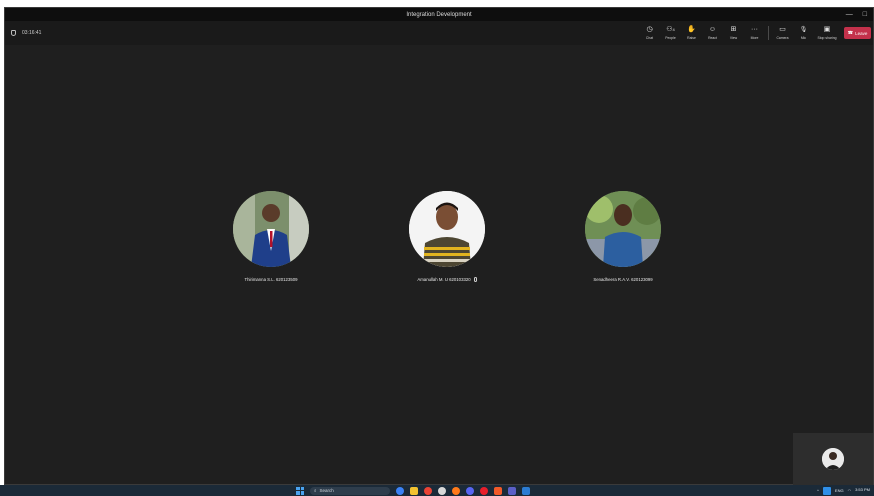 Image resolution: width=874 pixels, height=496 pixels. I want to click on self-avatar, so click(833, 459).